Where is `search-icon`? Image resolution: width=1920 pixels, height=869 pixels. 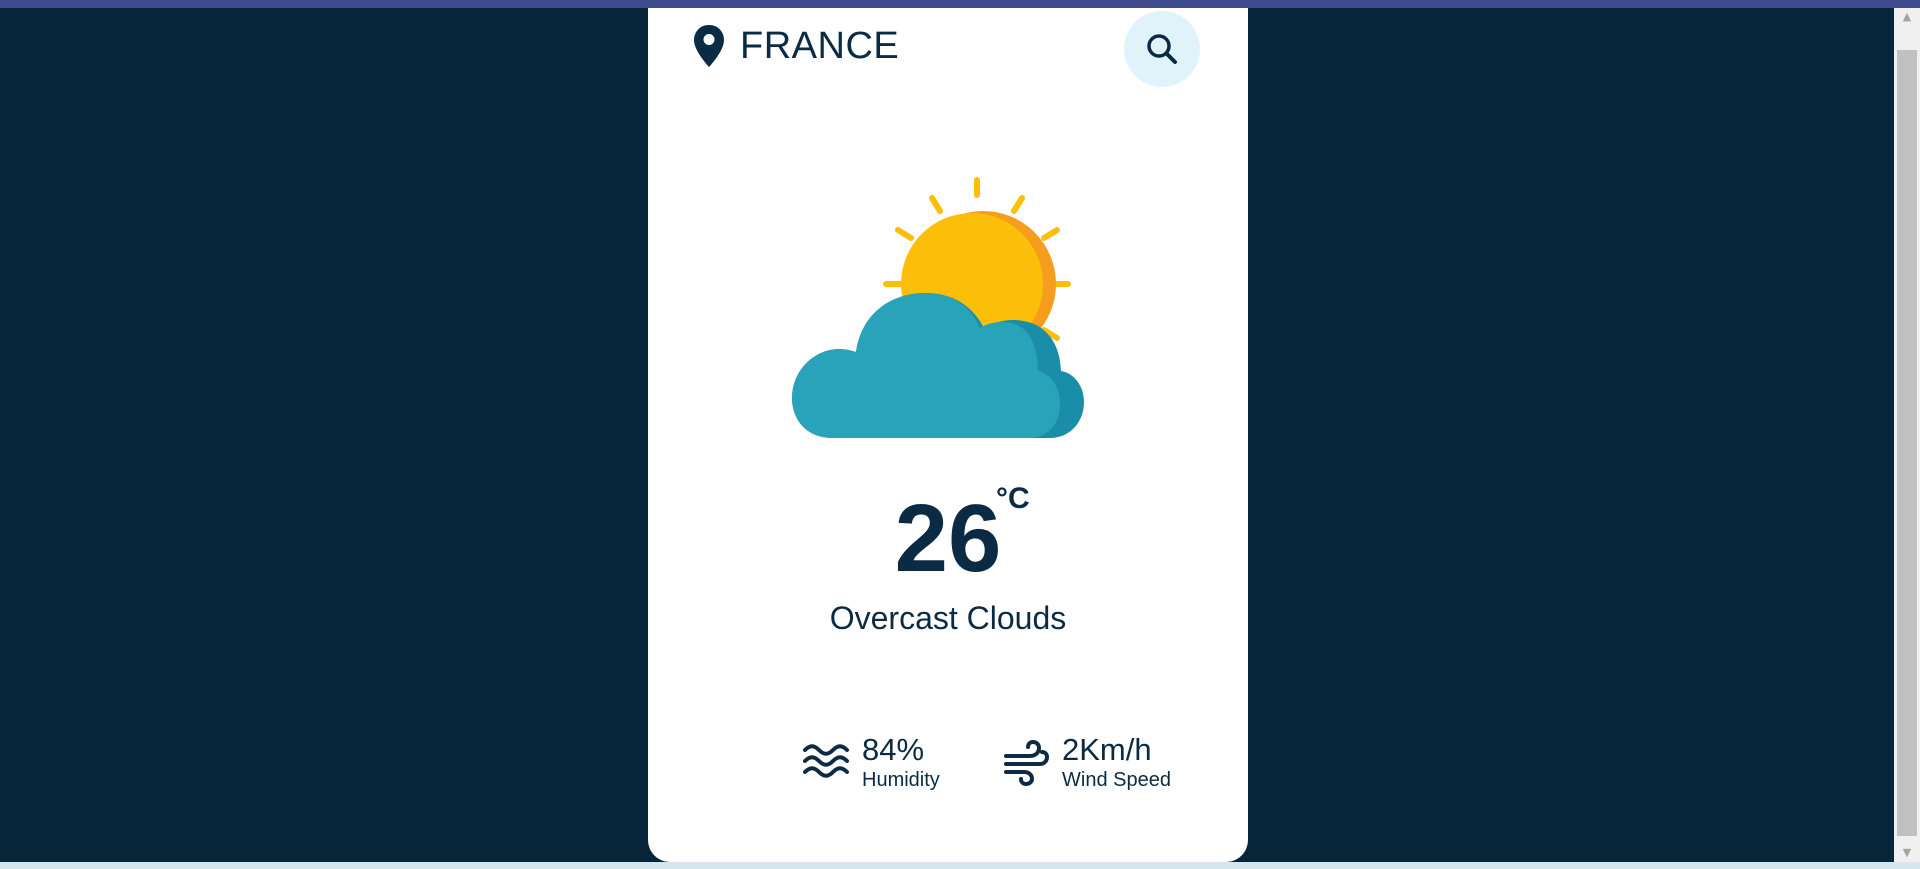
search-icon is located at coordinates (1162, 49).